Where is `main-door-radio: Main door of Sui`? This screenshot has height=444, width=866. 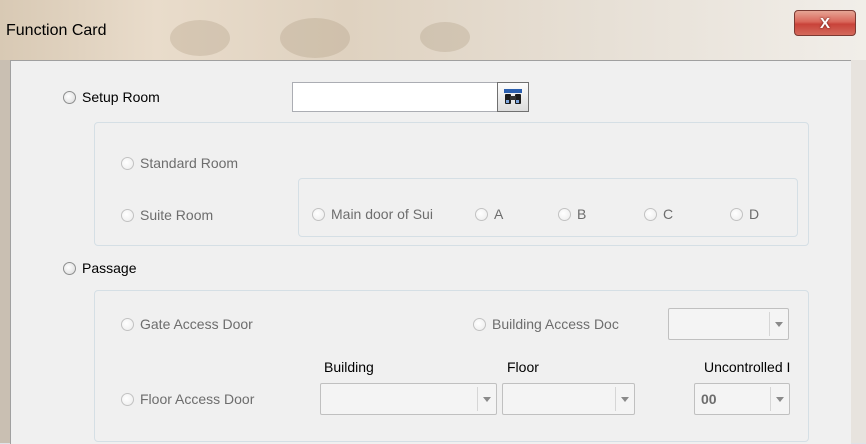
main-door-radio: Main door of Sui is located at coordinates (372, 214).